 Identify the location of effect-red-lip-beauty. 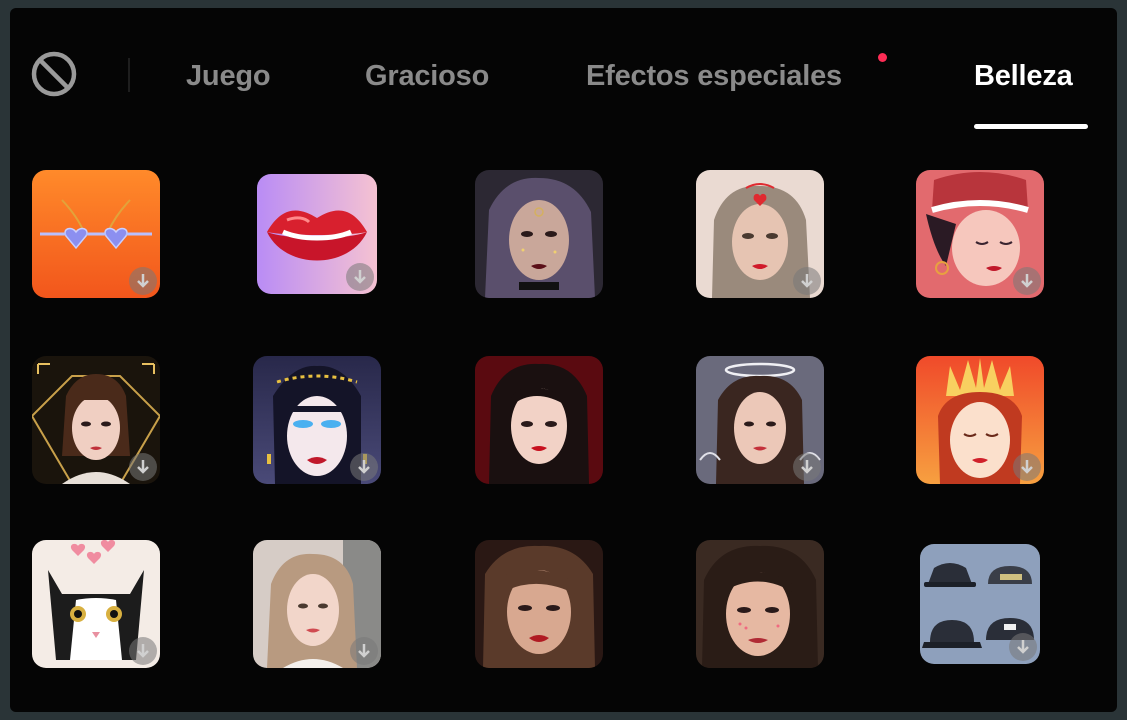
(539, 420).